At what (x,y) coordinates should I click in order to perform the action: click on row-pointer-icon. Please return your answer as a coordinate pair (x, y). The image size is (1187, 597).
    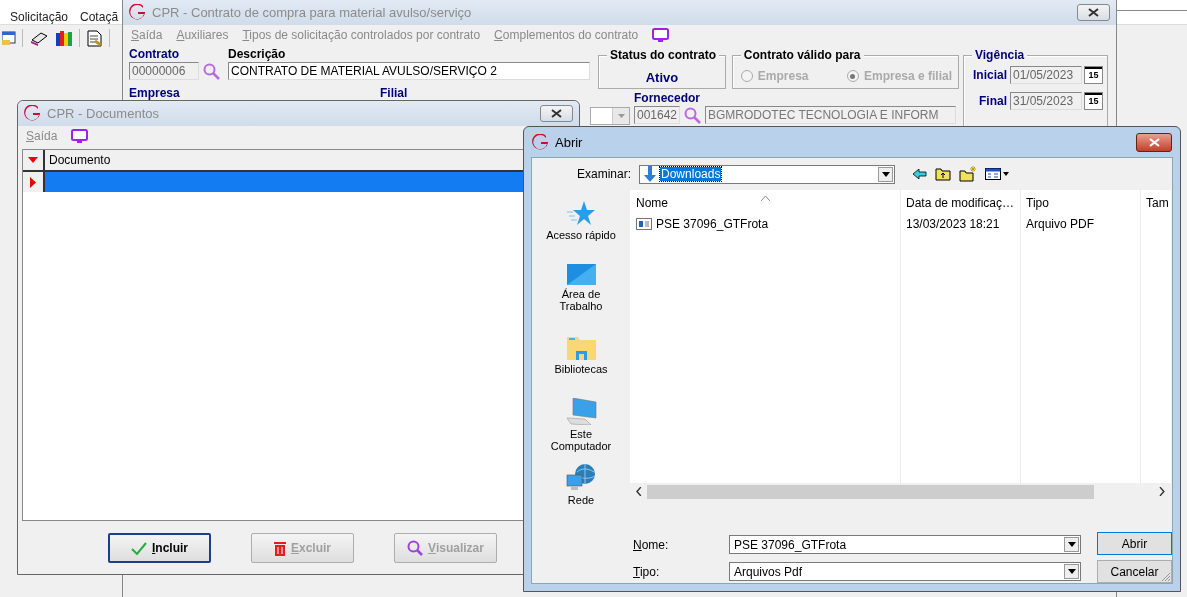
    Looking at the image, I should click on (33, 182).